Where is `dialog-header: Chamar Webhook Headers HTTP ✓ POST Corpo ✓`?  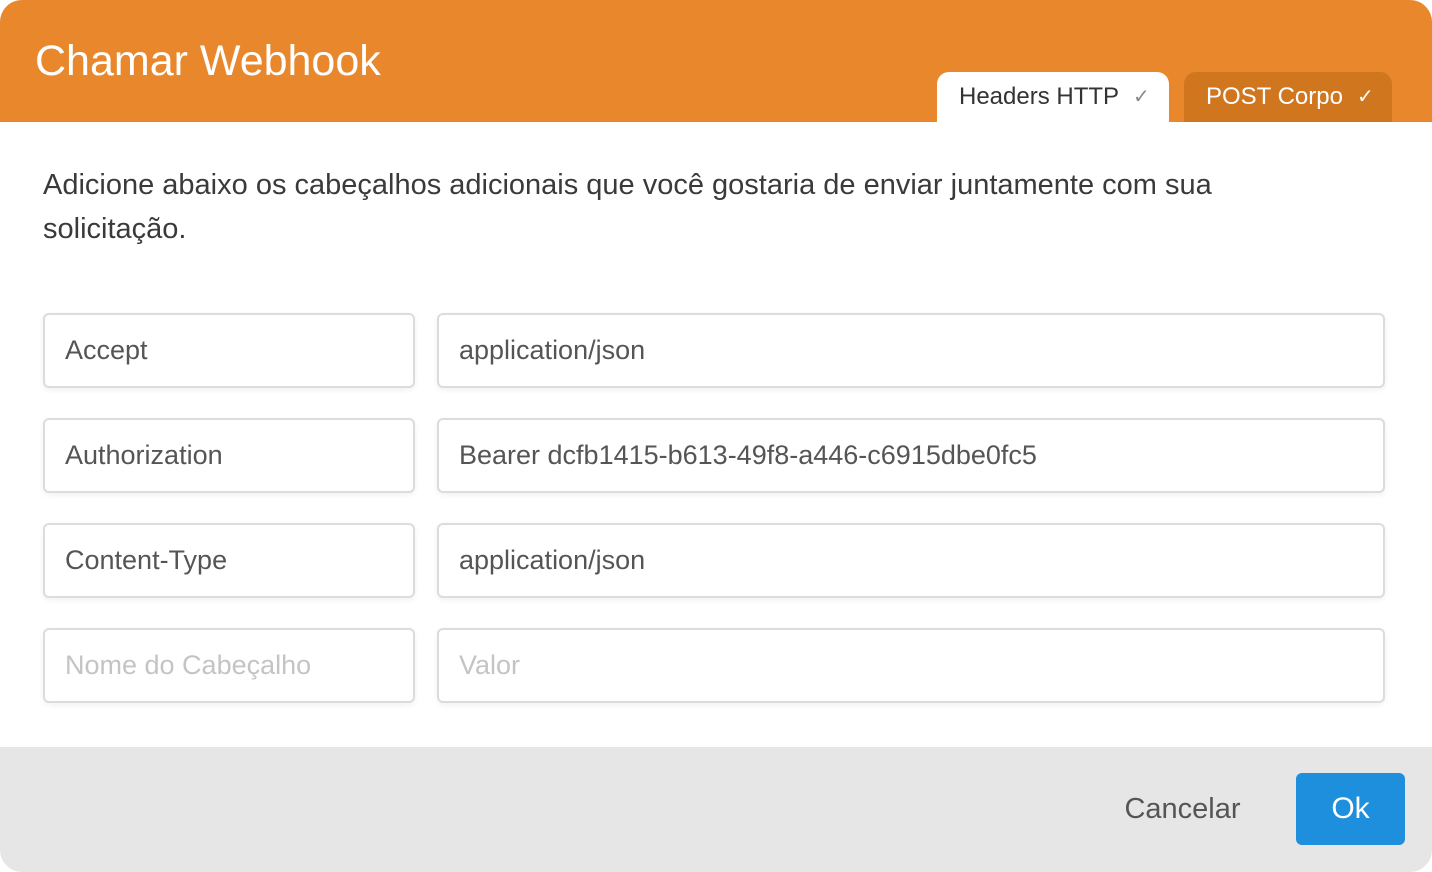 dialog-header: Chamar Webhook Headers HTTP ✓ POST Corpo ✓ is located at coordinates (716, 61).